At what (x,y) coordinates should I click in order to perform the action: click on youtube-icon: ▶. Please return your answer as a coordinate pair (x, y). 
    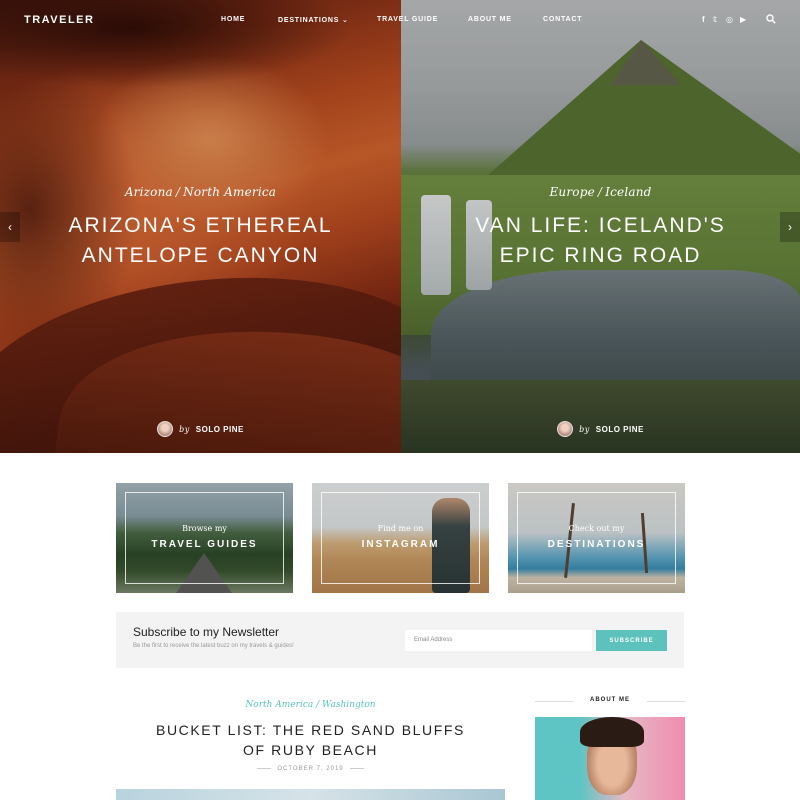
    Looking at the image, I should click on (743, 19).